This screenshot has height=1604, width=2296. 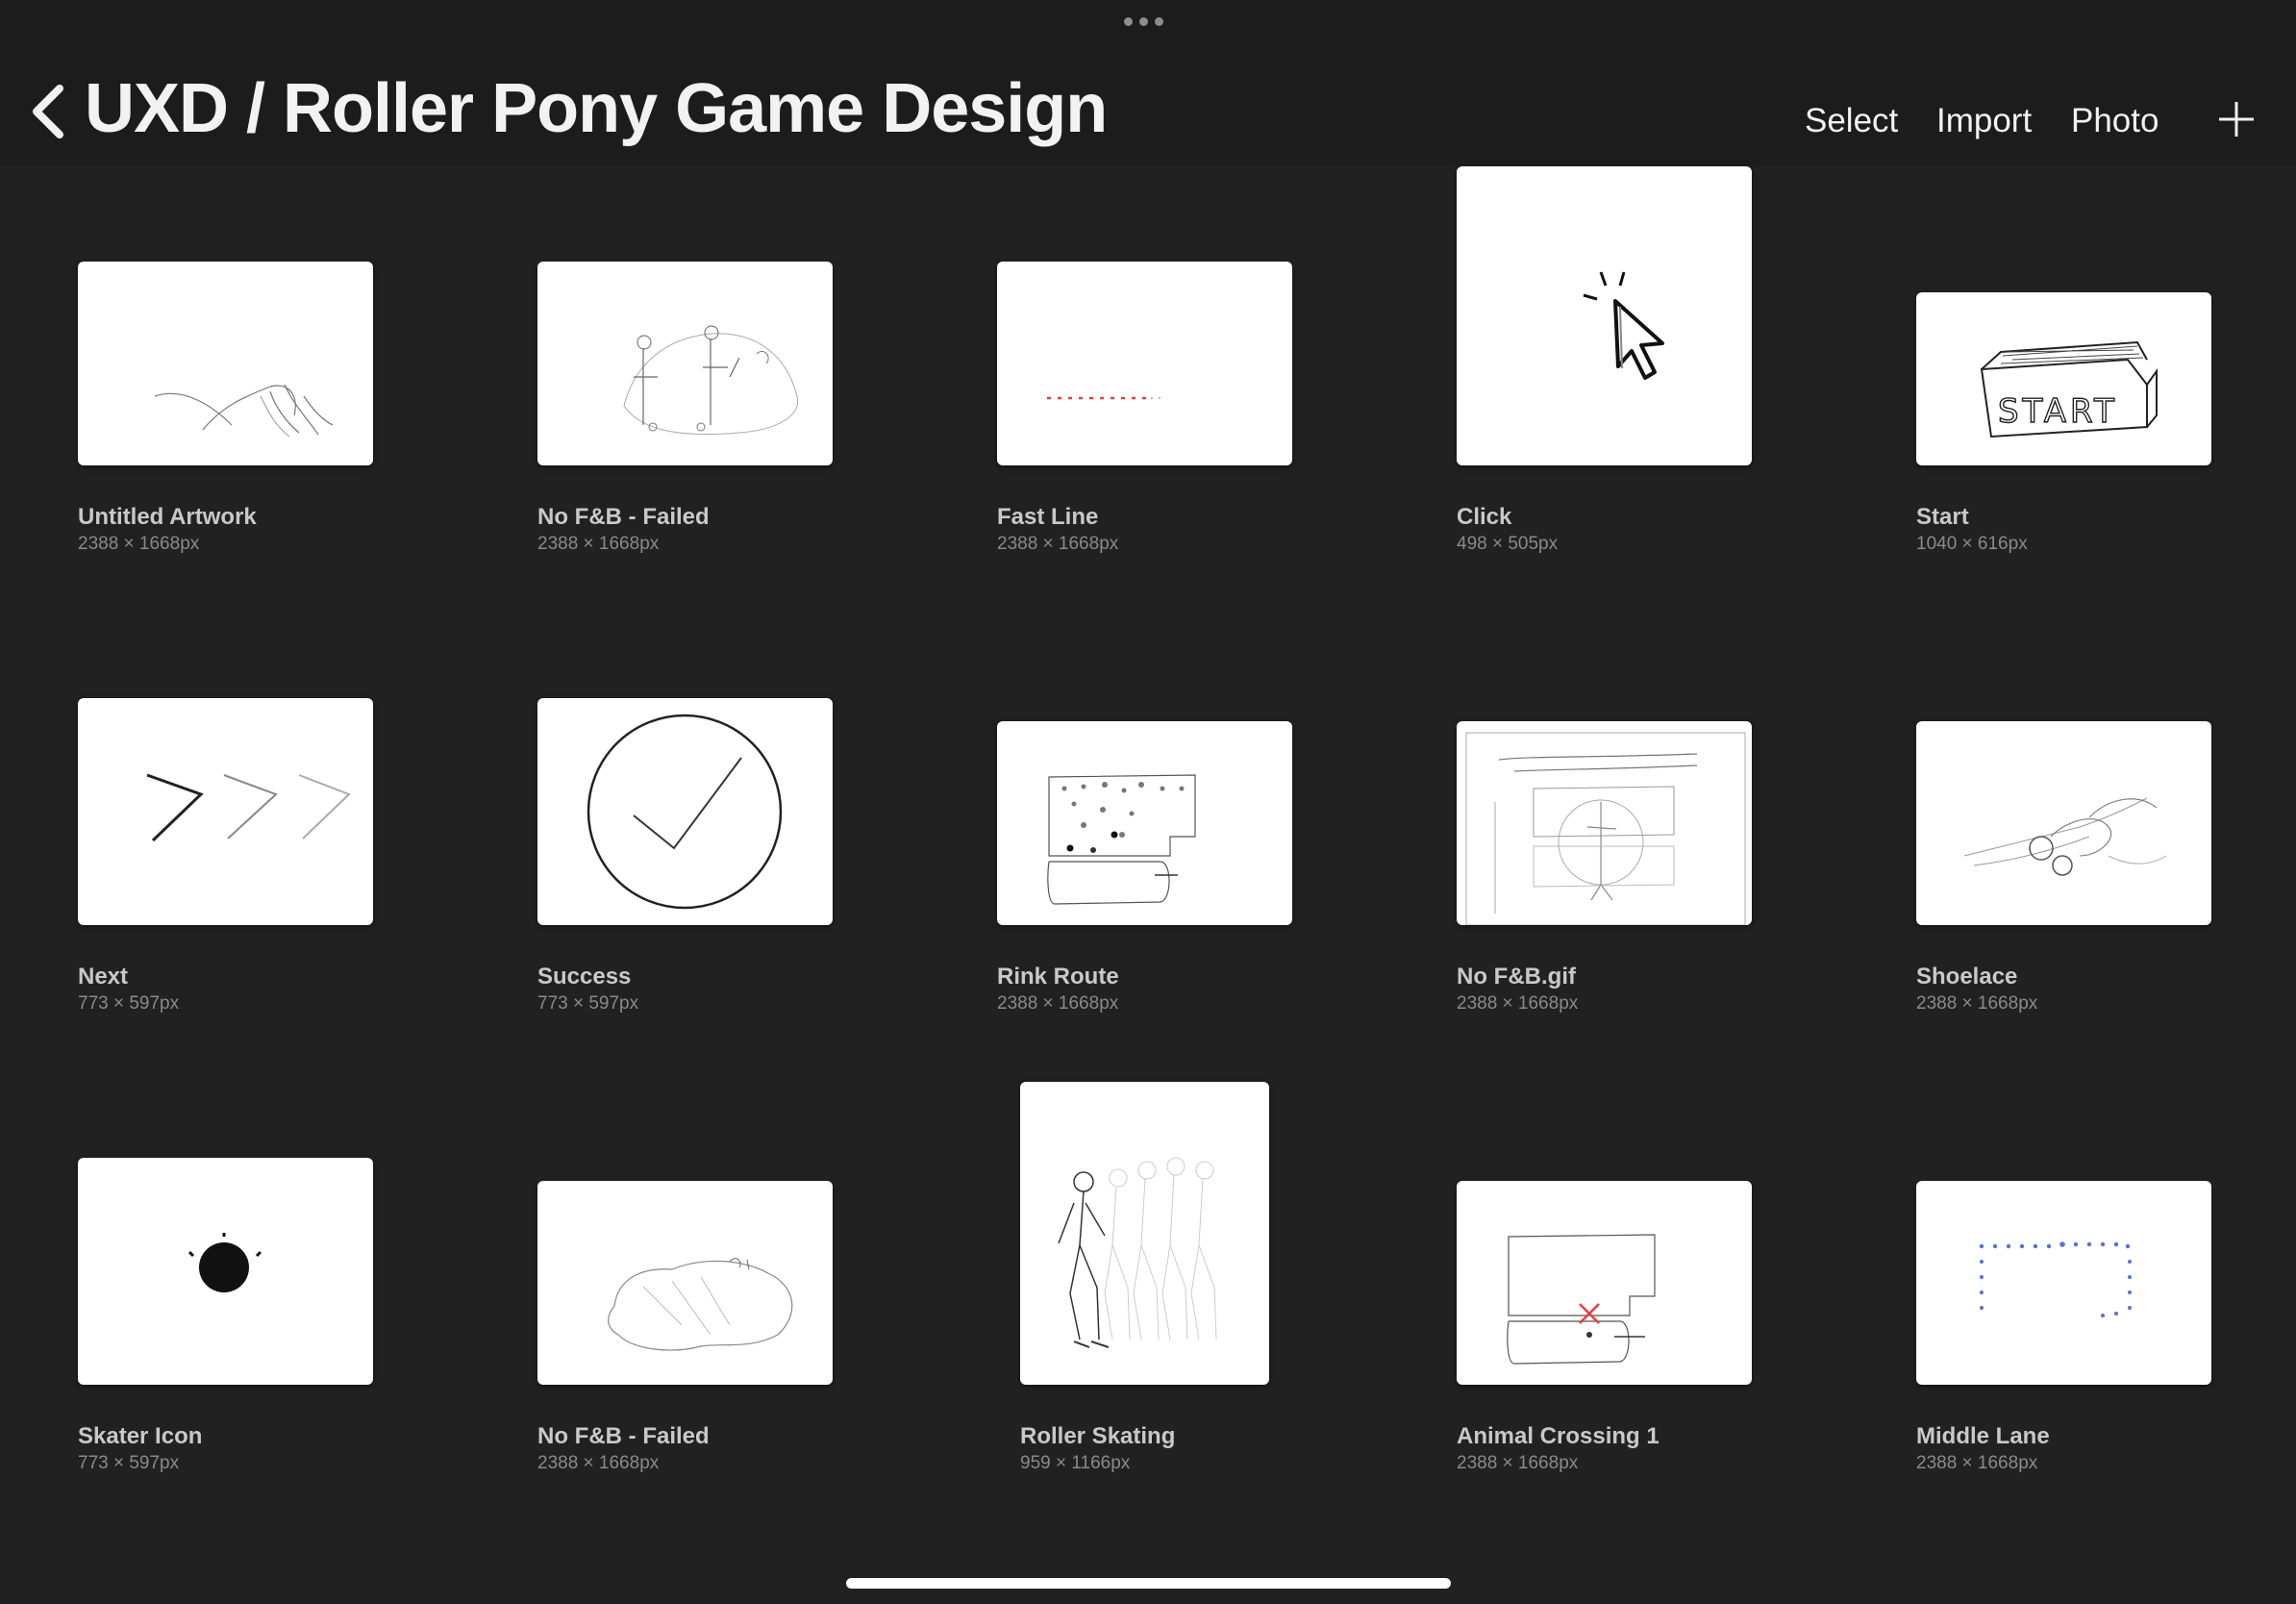 I want to click on artwork-name: Shoelace, so click(x=1967, y=977).